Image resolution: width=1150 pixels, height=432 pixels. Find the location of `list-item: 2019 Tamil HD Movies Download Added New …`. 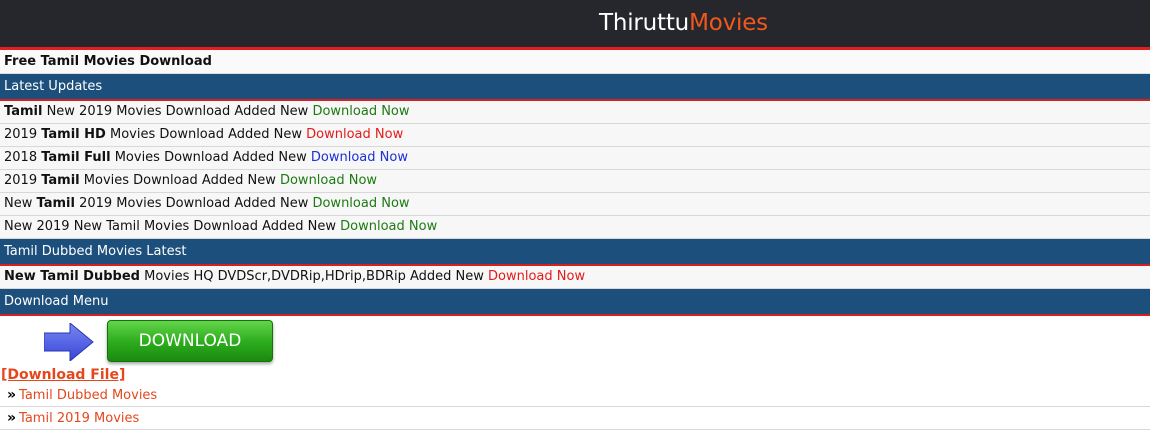

list-item: 2019 Tamil HD Movies Download Added New … is located at coordinates (575, 135).